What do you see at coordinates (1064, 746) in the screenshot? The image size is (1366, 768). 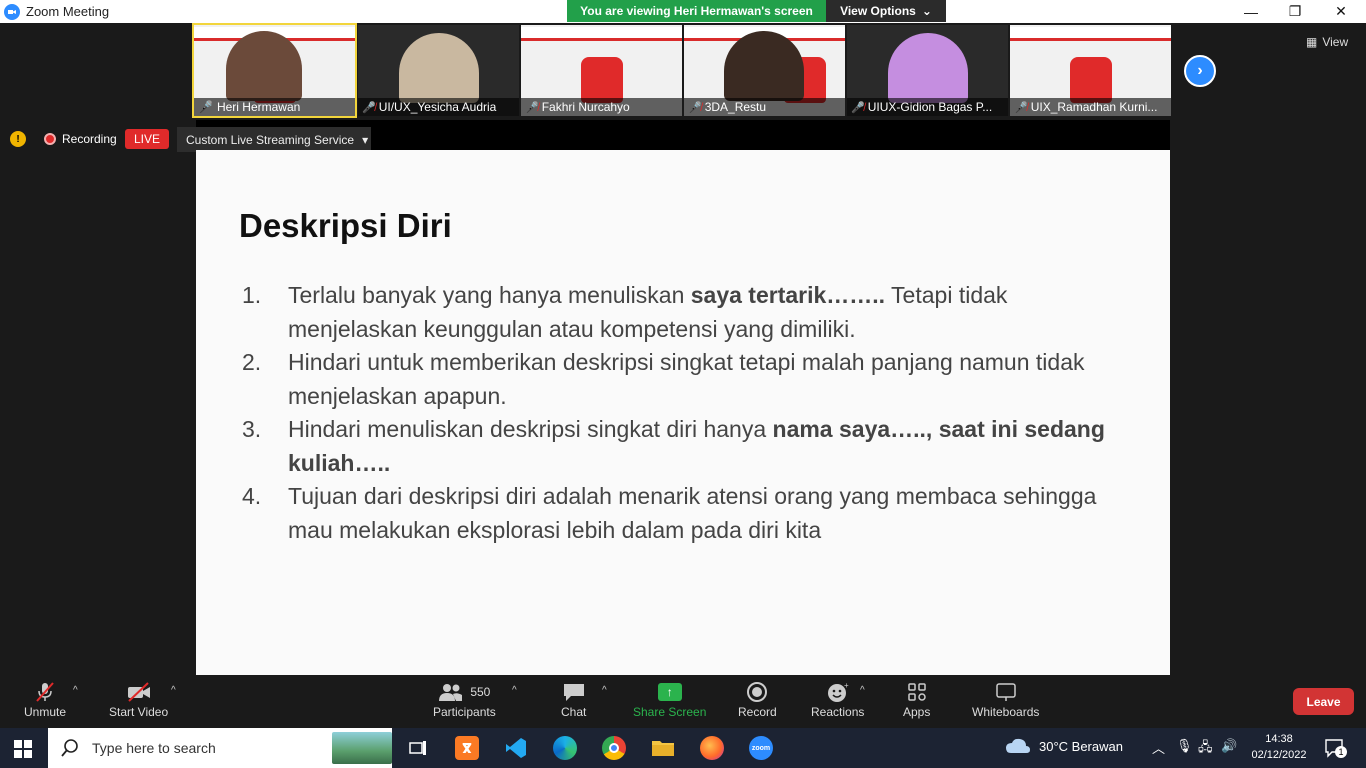 I see `weather-widget: 30°C Berawan` at bounding box center [1064, 746].